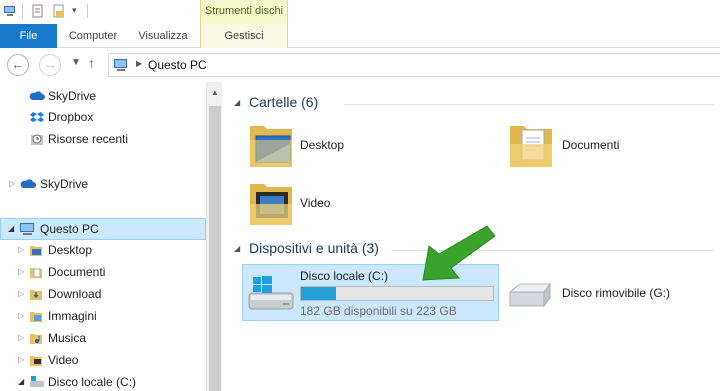 The width and height of the screenshot is (720, 391). I want to click on group-header-folders: ◢ Cartelle (6), so click(474, 104).